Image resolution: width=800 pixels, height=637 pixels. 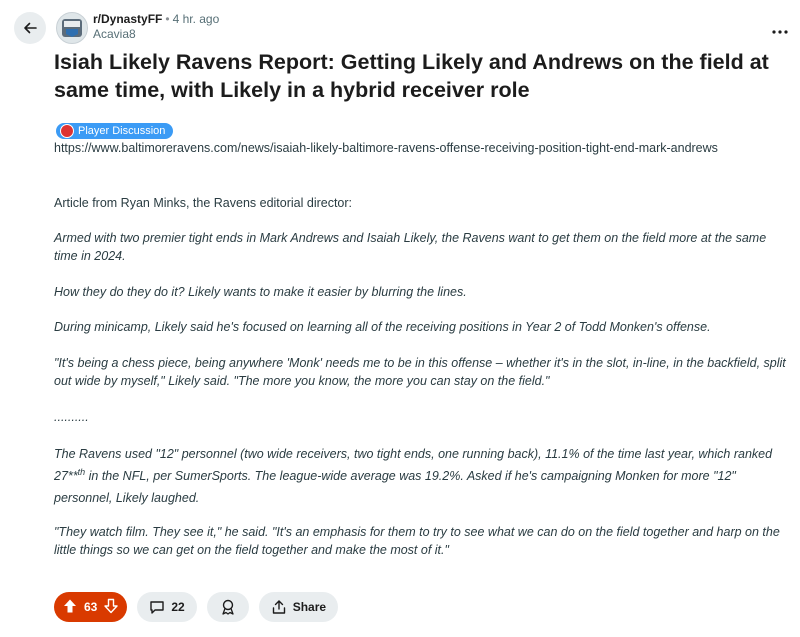 What do you see at coordinates (127, 19) in the screenshot?
I see `subreddit-link: r/DynastyFF` at bounding box center [127, 19].